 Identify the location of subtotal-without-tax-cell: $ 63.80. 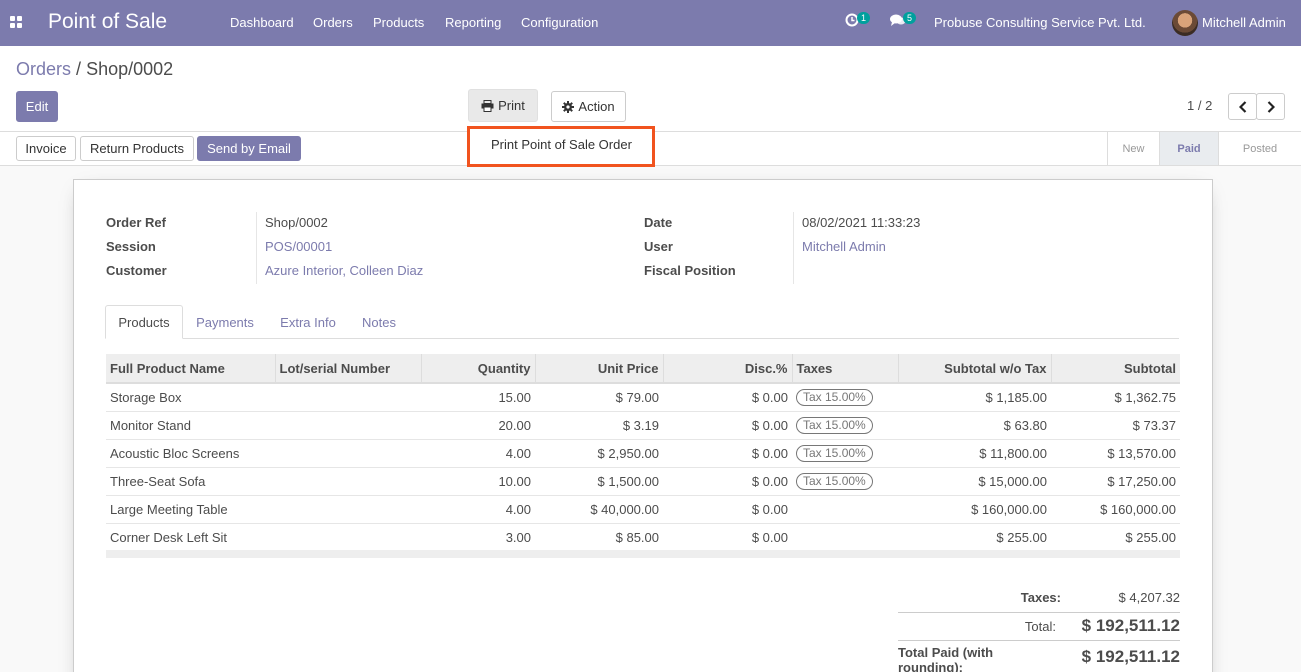
(974, 424).